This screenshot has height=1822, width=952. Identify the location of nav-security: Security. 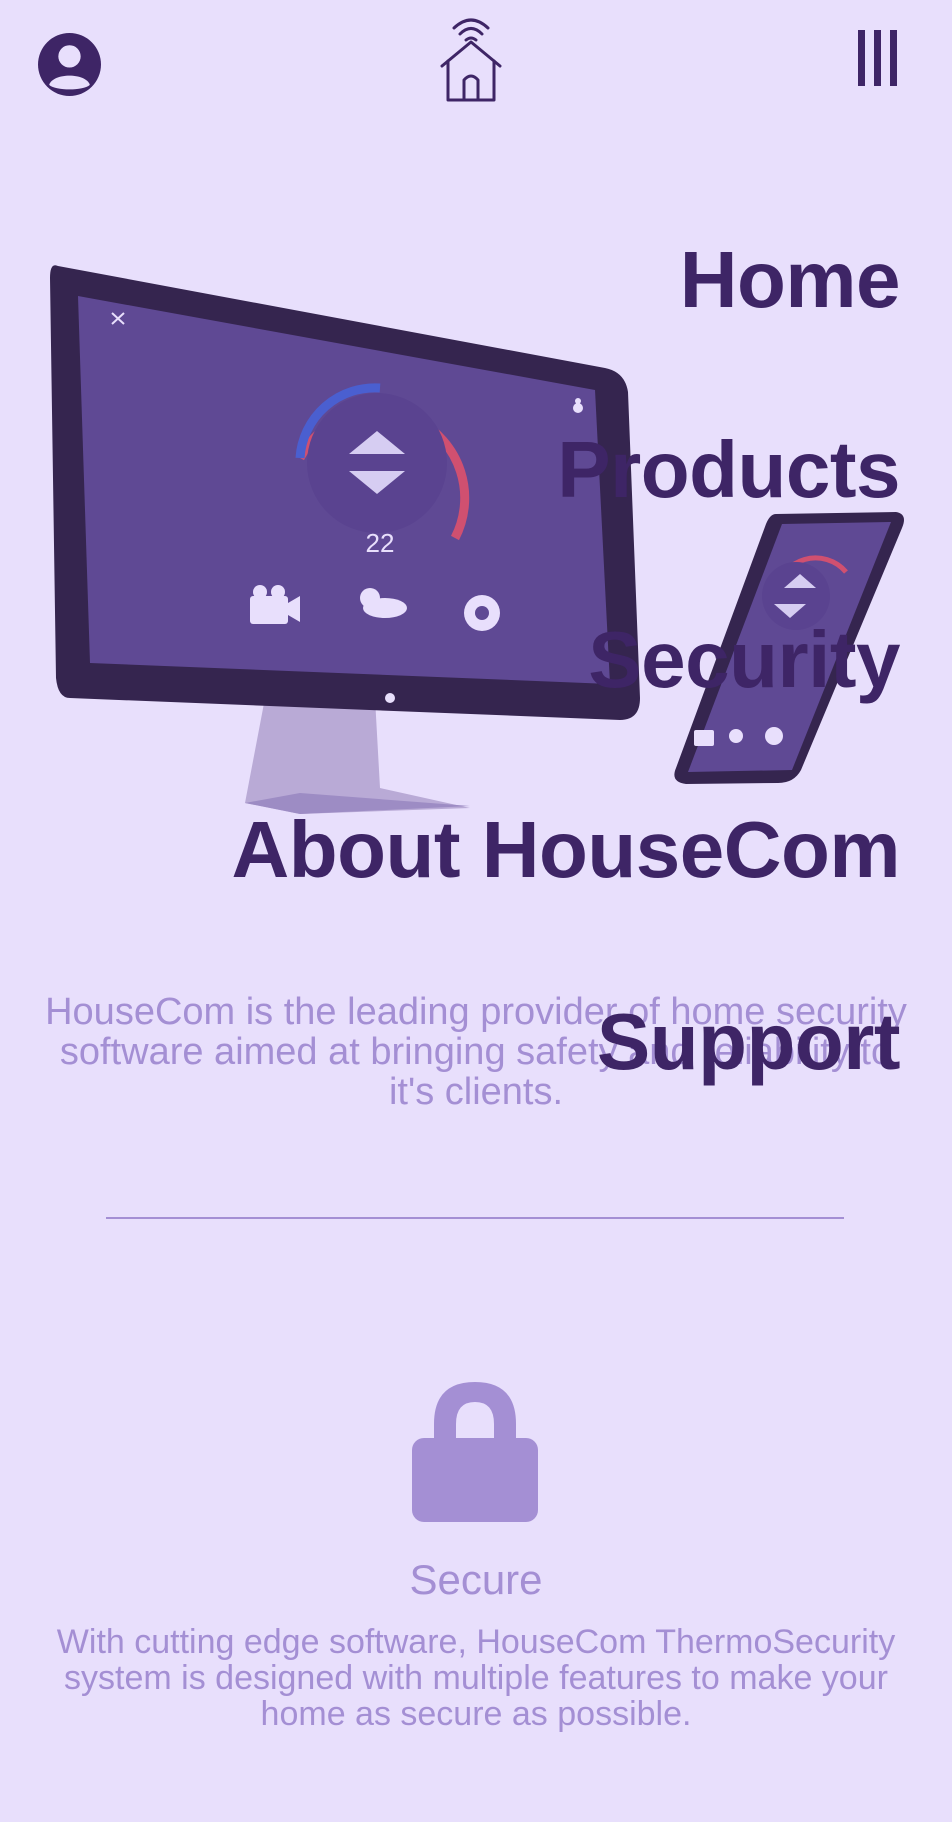
(744, 660).